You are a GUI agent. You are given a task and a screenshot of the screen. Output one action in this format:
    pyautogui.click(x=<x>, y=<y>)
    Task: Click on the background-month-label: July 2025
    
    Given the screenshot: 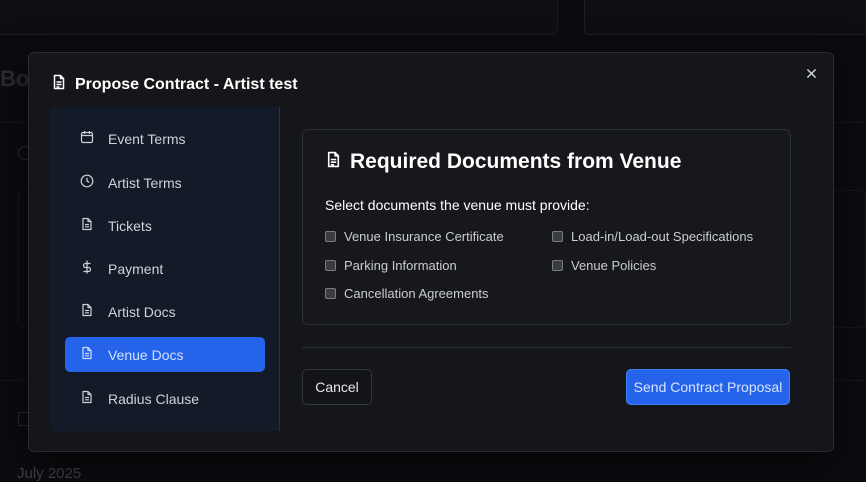 What is the action you would take?
    pyautogui.click(x=49, y=473)
    